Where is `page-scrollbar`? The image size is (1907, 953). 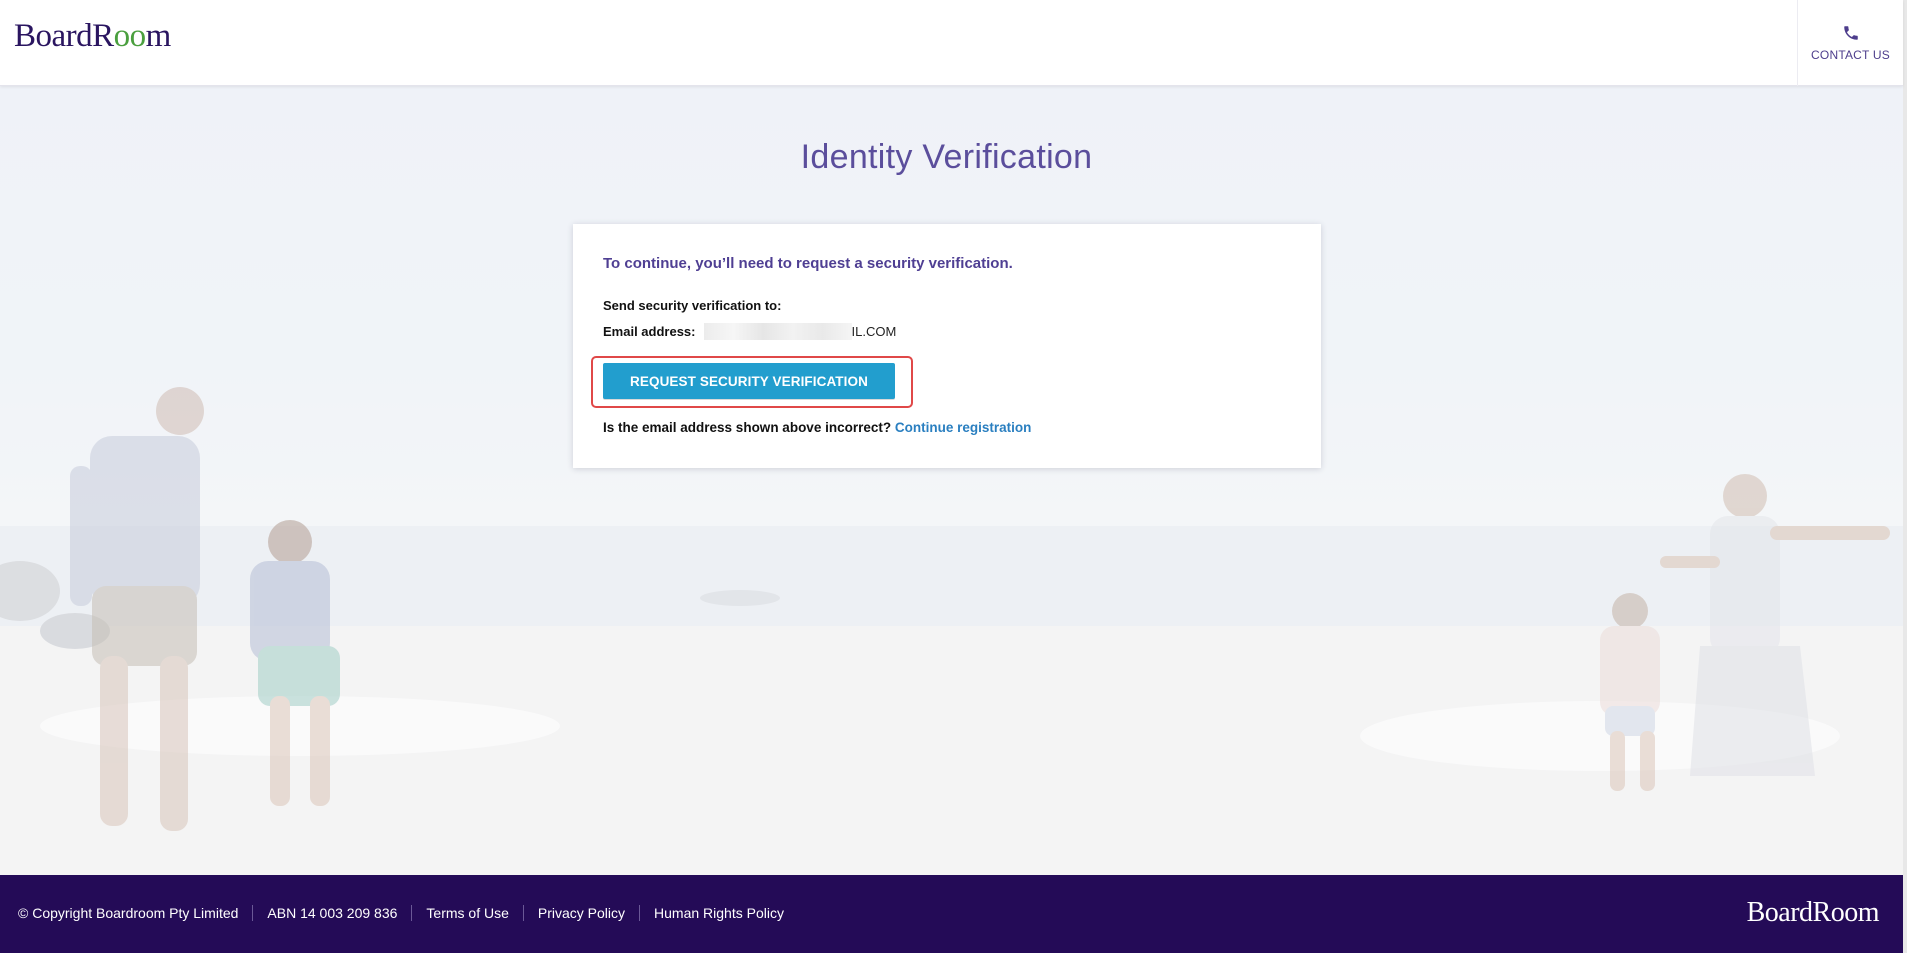
page-scrollbar is located at coordinates (1905, 476).